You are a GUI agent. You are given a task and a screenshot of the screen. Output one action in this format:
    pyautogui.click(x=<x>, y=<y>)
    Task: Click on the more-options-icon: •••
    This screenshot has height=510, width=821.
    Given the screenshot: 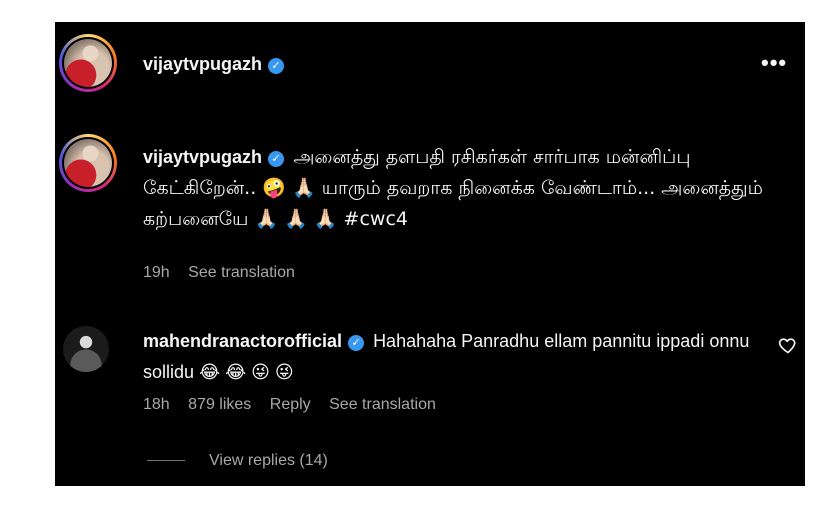 What is the action you would take?
    pyautogui.click(x=774, y=63)
    